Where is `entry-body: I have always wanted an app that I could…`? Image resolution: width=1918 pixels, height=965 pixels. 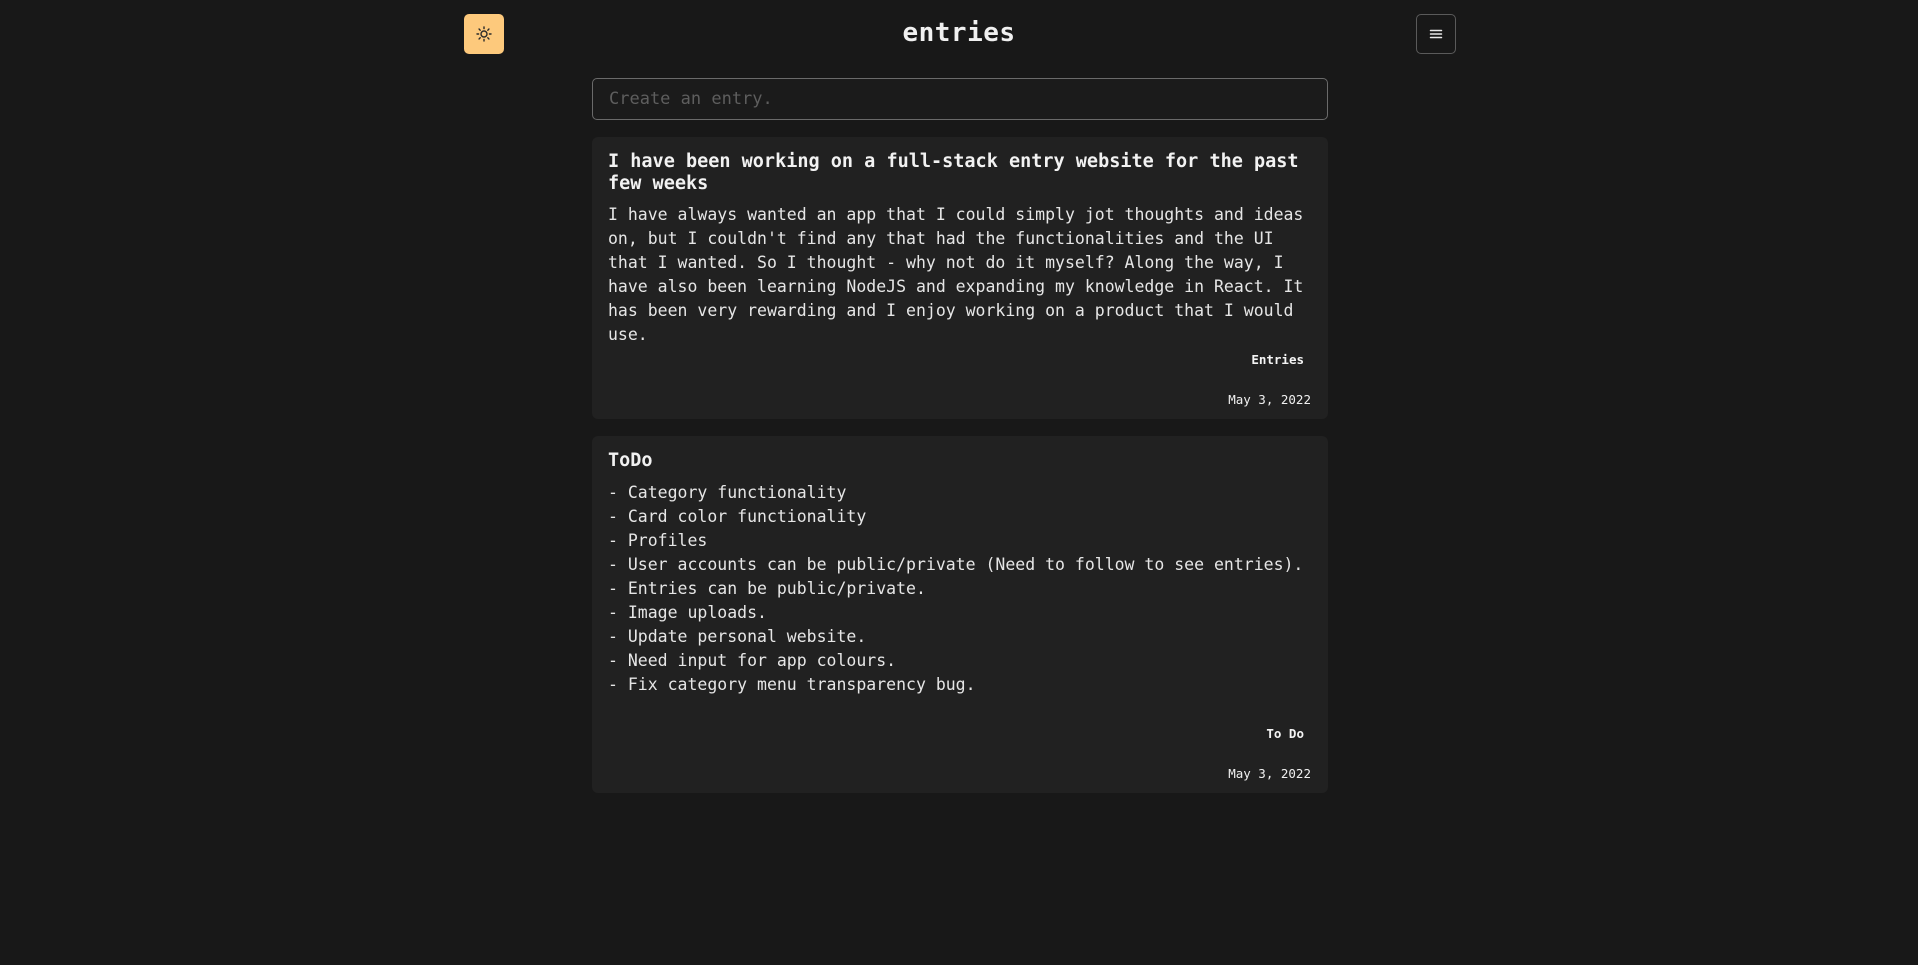
entry-body: I have always wanted an app that I could… is located at coordinates (956, 274).